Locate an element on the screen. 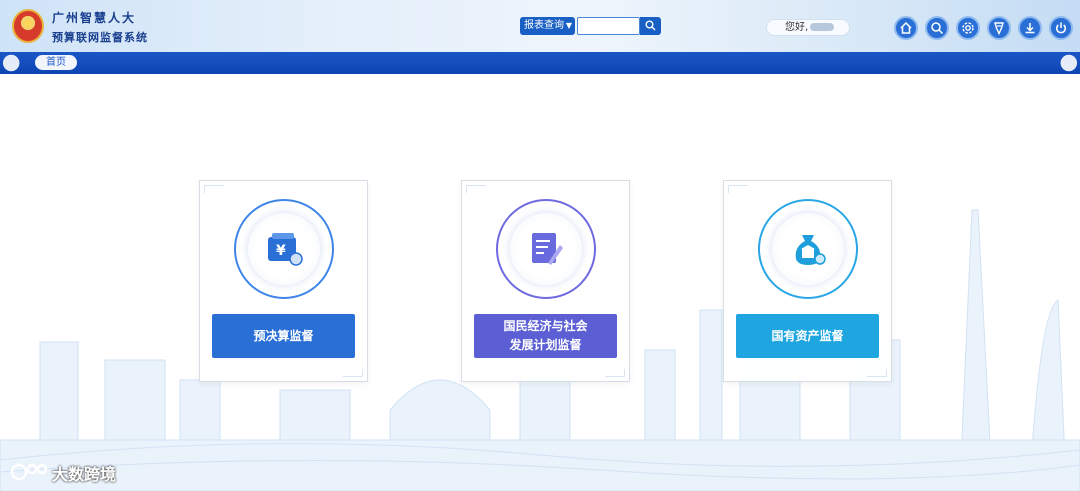 The image size is (1080, 491). search-nav-button is located at coordinates (937, 28).